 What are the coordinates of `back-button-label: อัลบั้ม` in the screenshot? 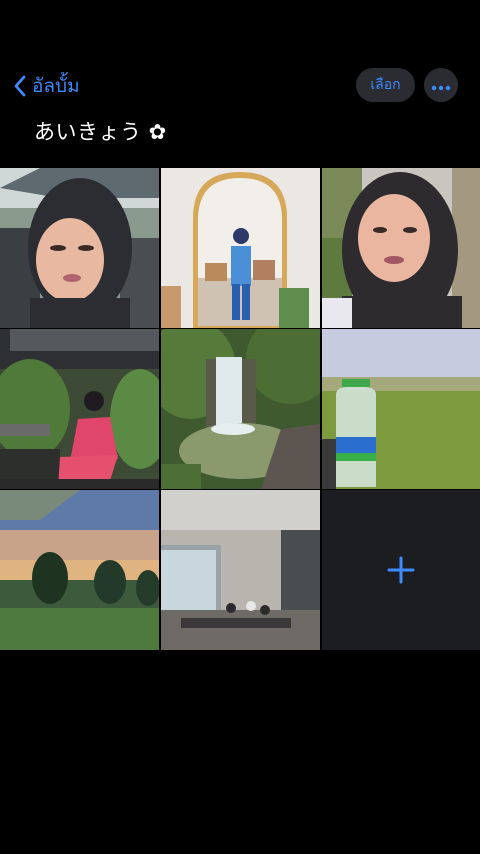 It's located at (56, 86).